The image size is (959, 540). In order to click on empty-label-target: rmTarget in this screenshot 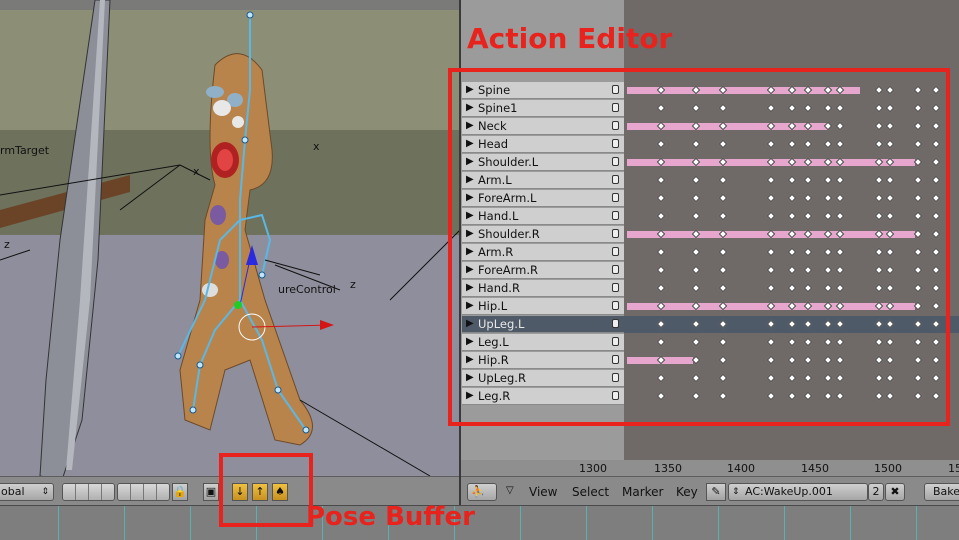, I will do `click(25, 150)`.